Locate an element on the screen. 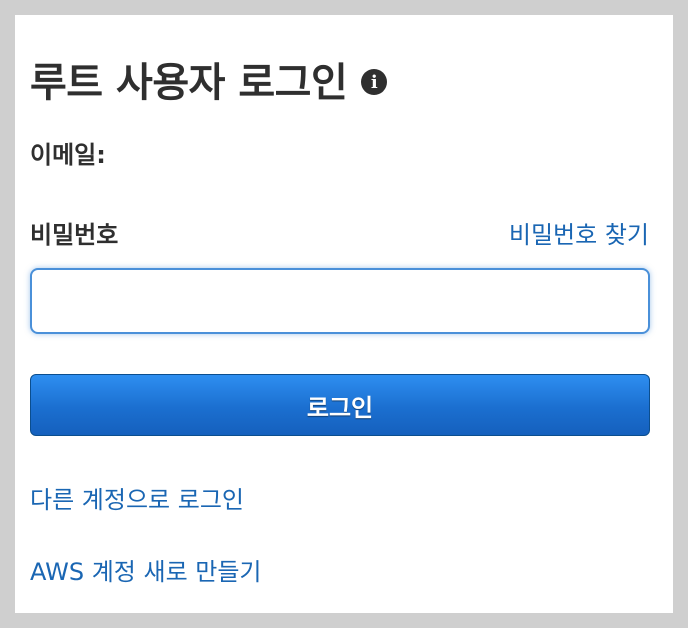  other-account-login-link: 다른 계정으로 로그인 is located at coordinates (137, 497).